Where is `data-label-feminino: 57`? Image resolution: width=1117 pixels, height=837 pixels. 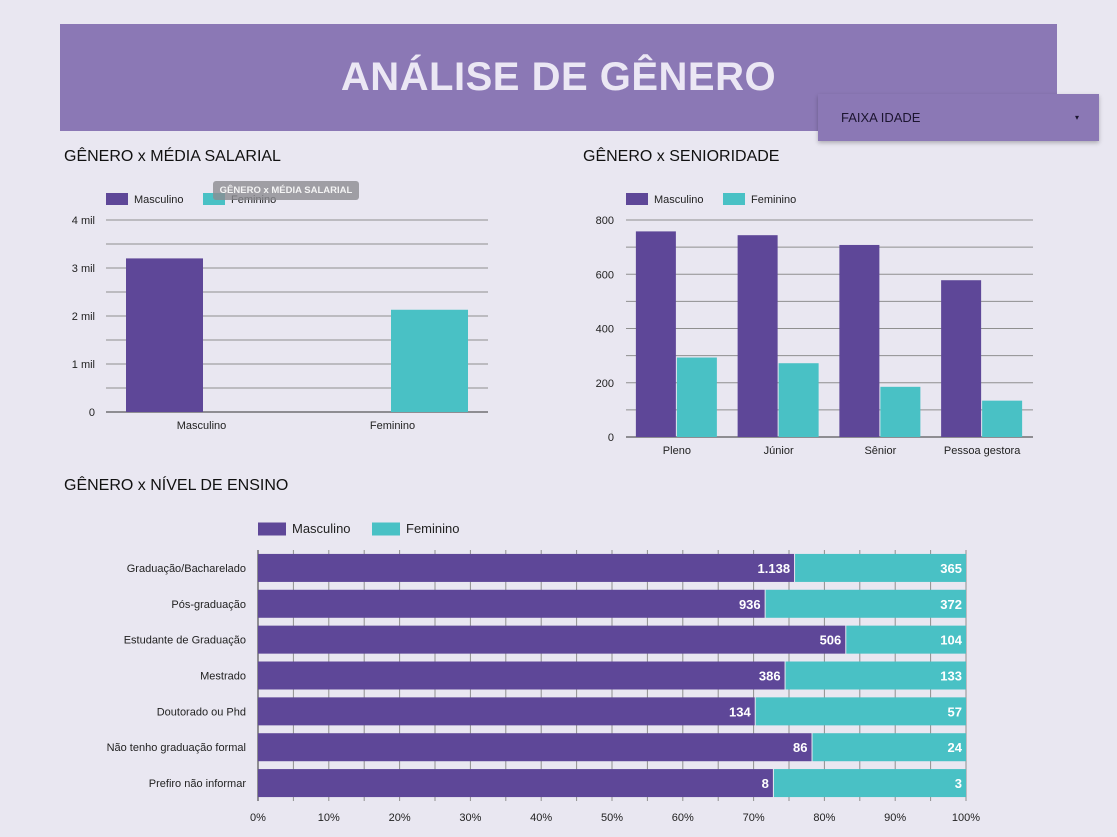
data-label-feminino: 57 is located at coordinates (955, 711).